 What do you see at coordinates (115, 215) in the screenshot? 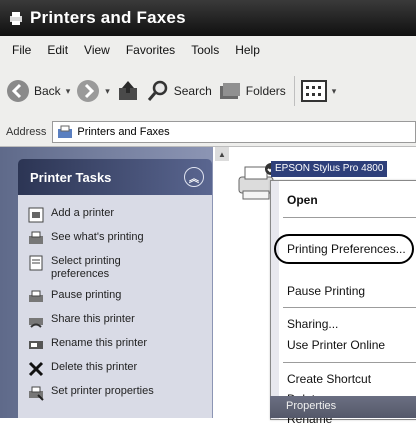
I see `task-add-printer: Add a printer` at bounding box center [115, 215].